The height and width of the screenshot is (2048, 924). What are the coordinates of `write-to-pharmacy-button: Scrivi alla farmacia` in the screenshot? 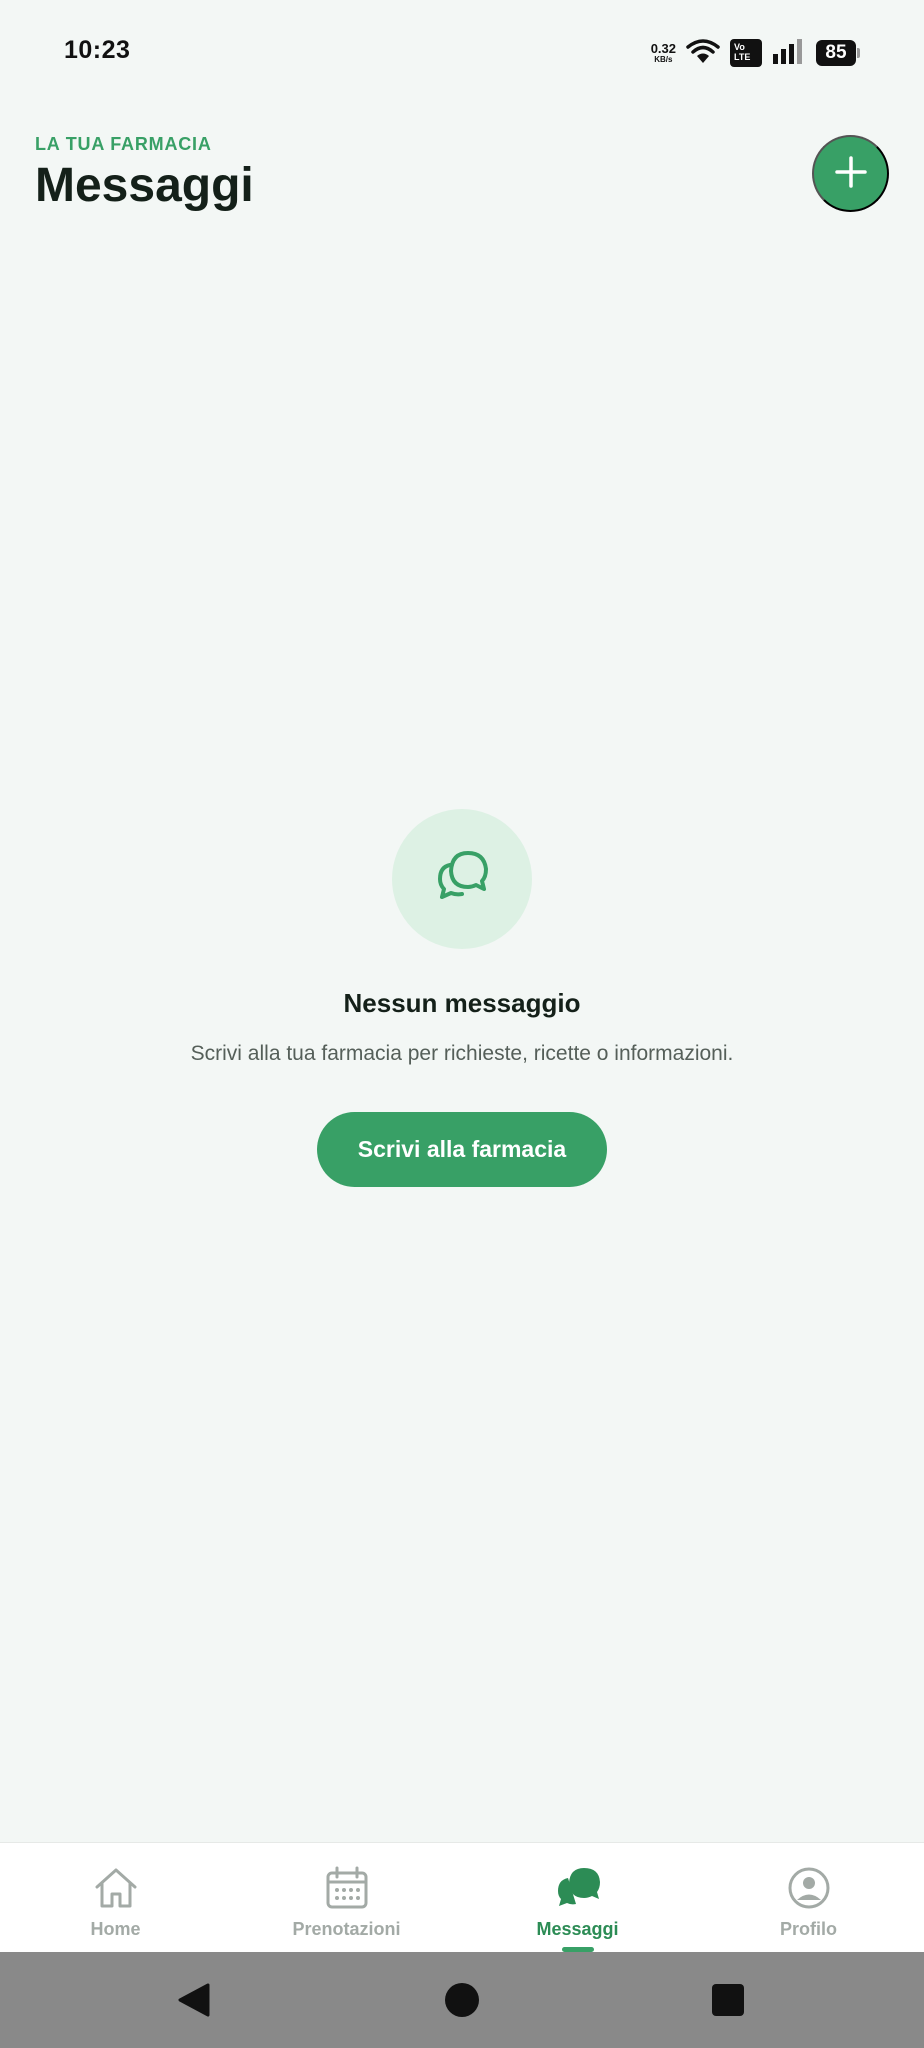 It's located at (462, 1149).